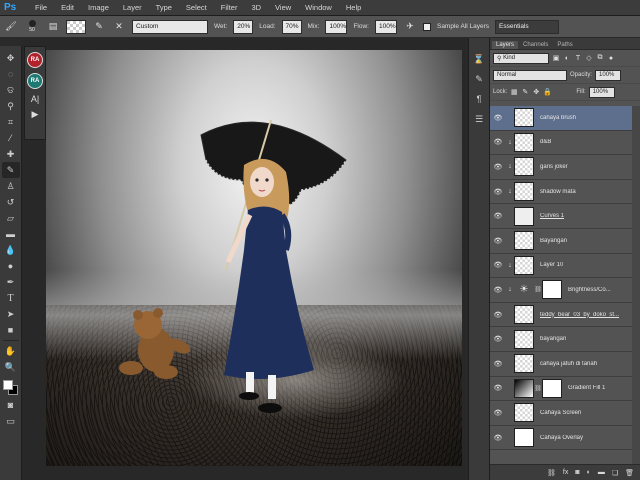  What do you see at coordinates (11, 202) in the screenshot?
I see `history-brush-tool-icon: ↺` at bounding box center [11, 202].